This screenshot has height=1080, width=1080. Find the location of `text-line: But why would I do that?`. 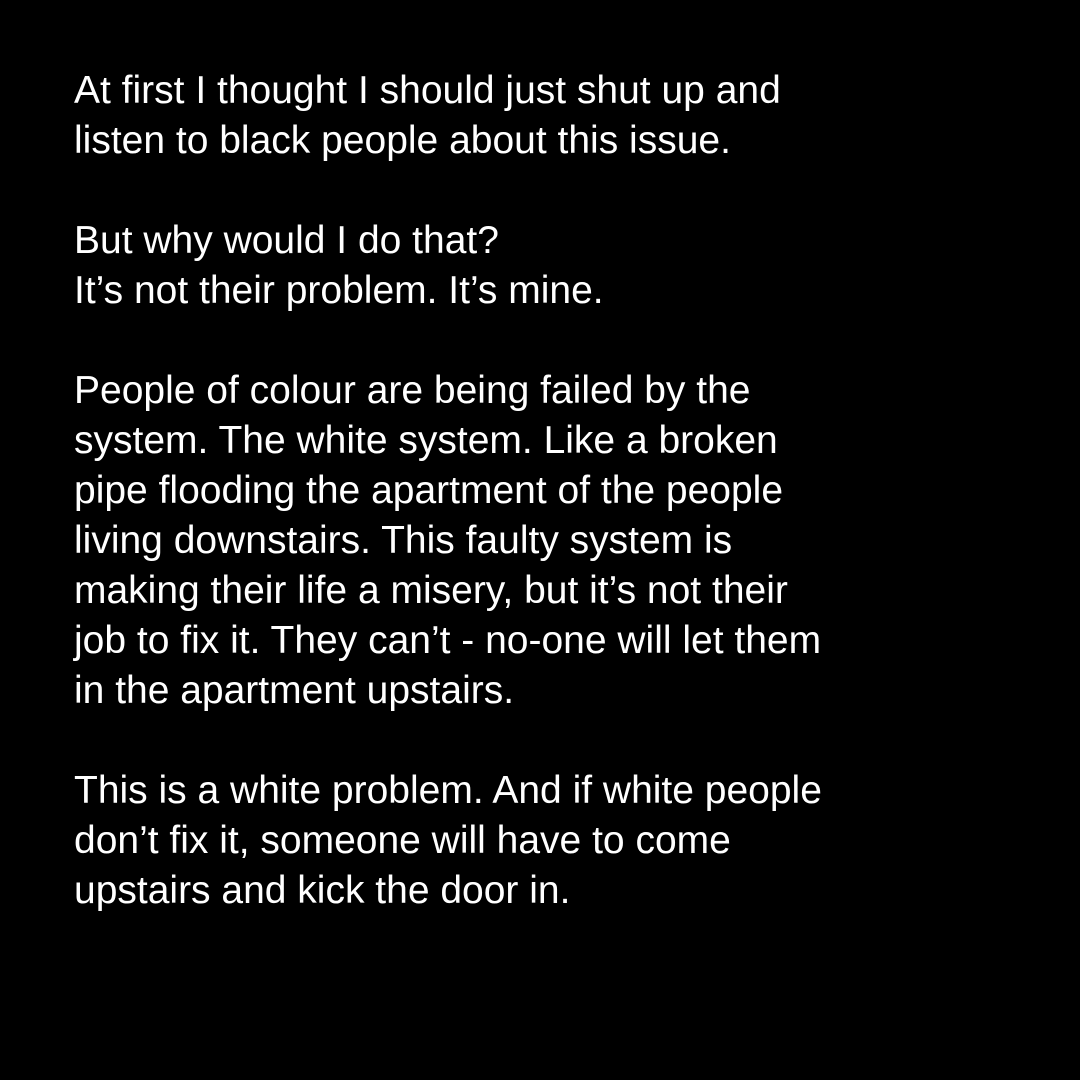

text-line: But why would I do that? is located at coordinates (286, 240).